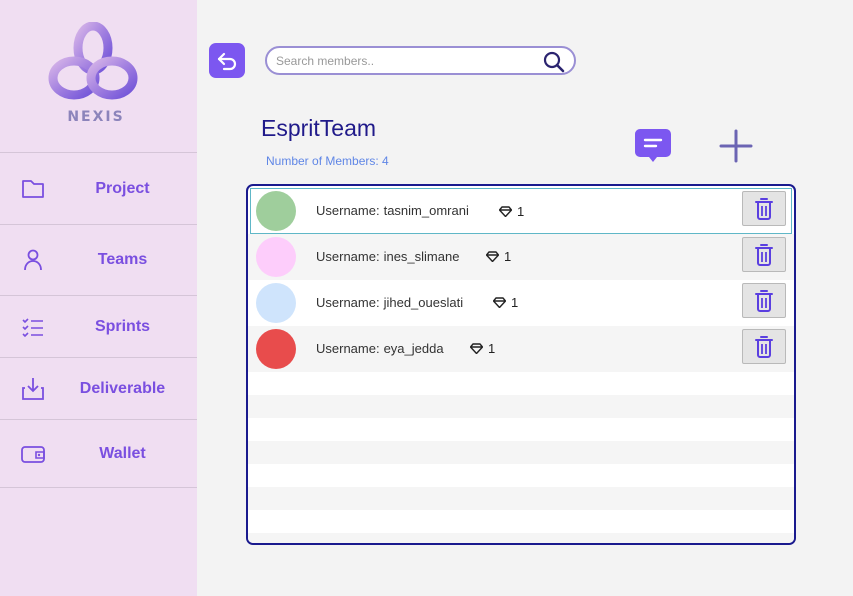 The image size is (853, 596). What do you see at coordinates (98, 388) in the screenshot?
I see `sidebar-item-deliverable: Deliverable` at bounding box center [98, 388].